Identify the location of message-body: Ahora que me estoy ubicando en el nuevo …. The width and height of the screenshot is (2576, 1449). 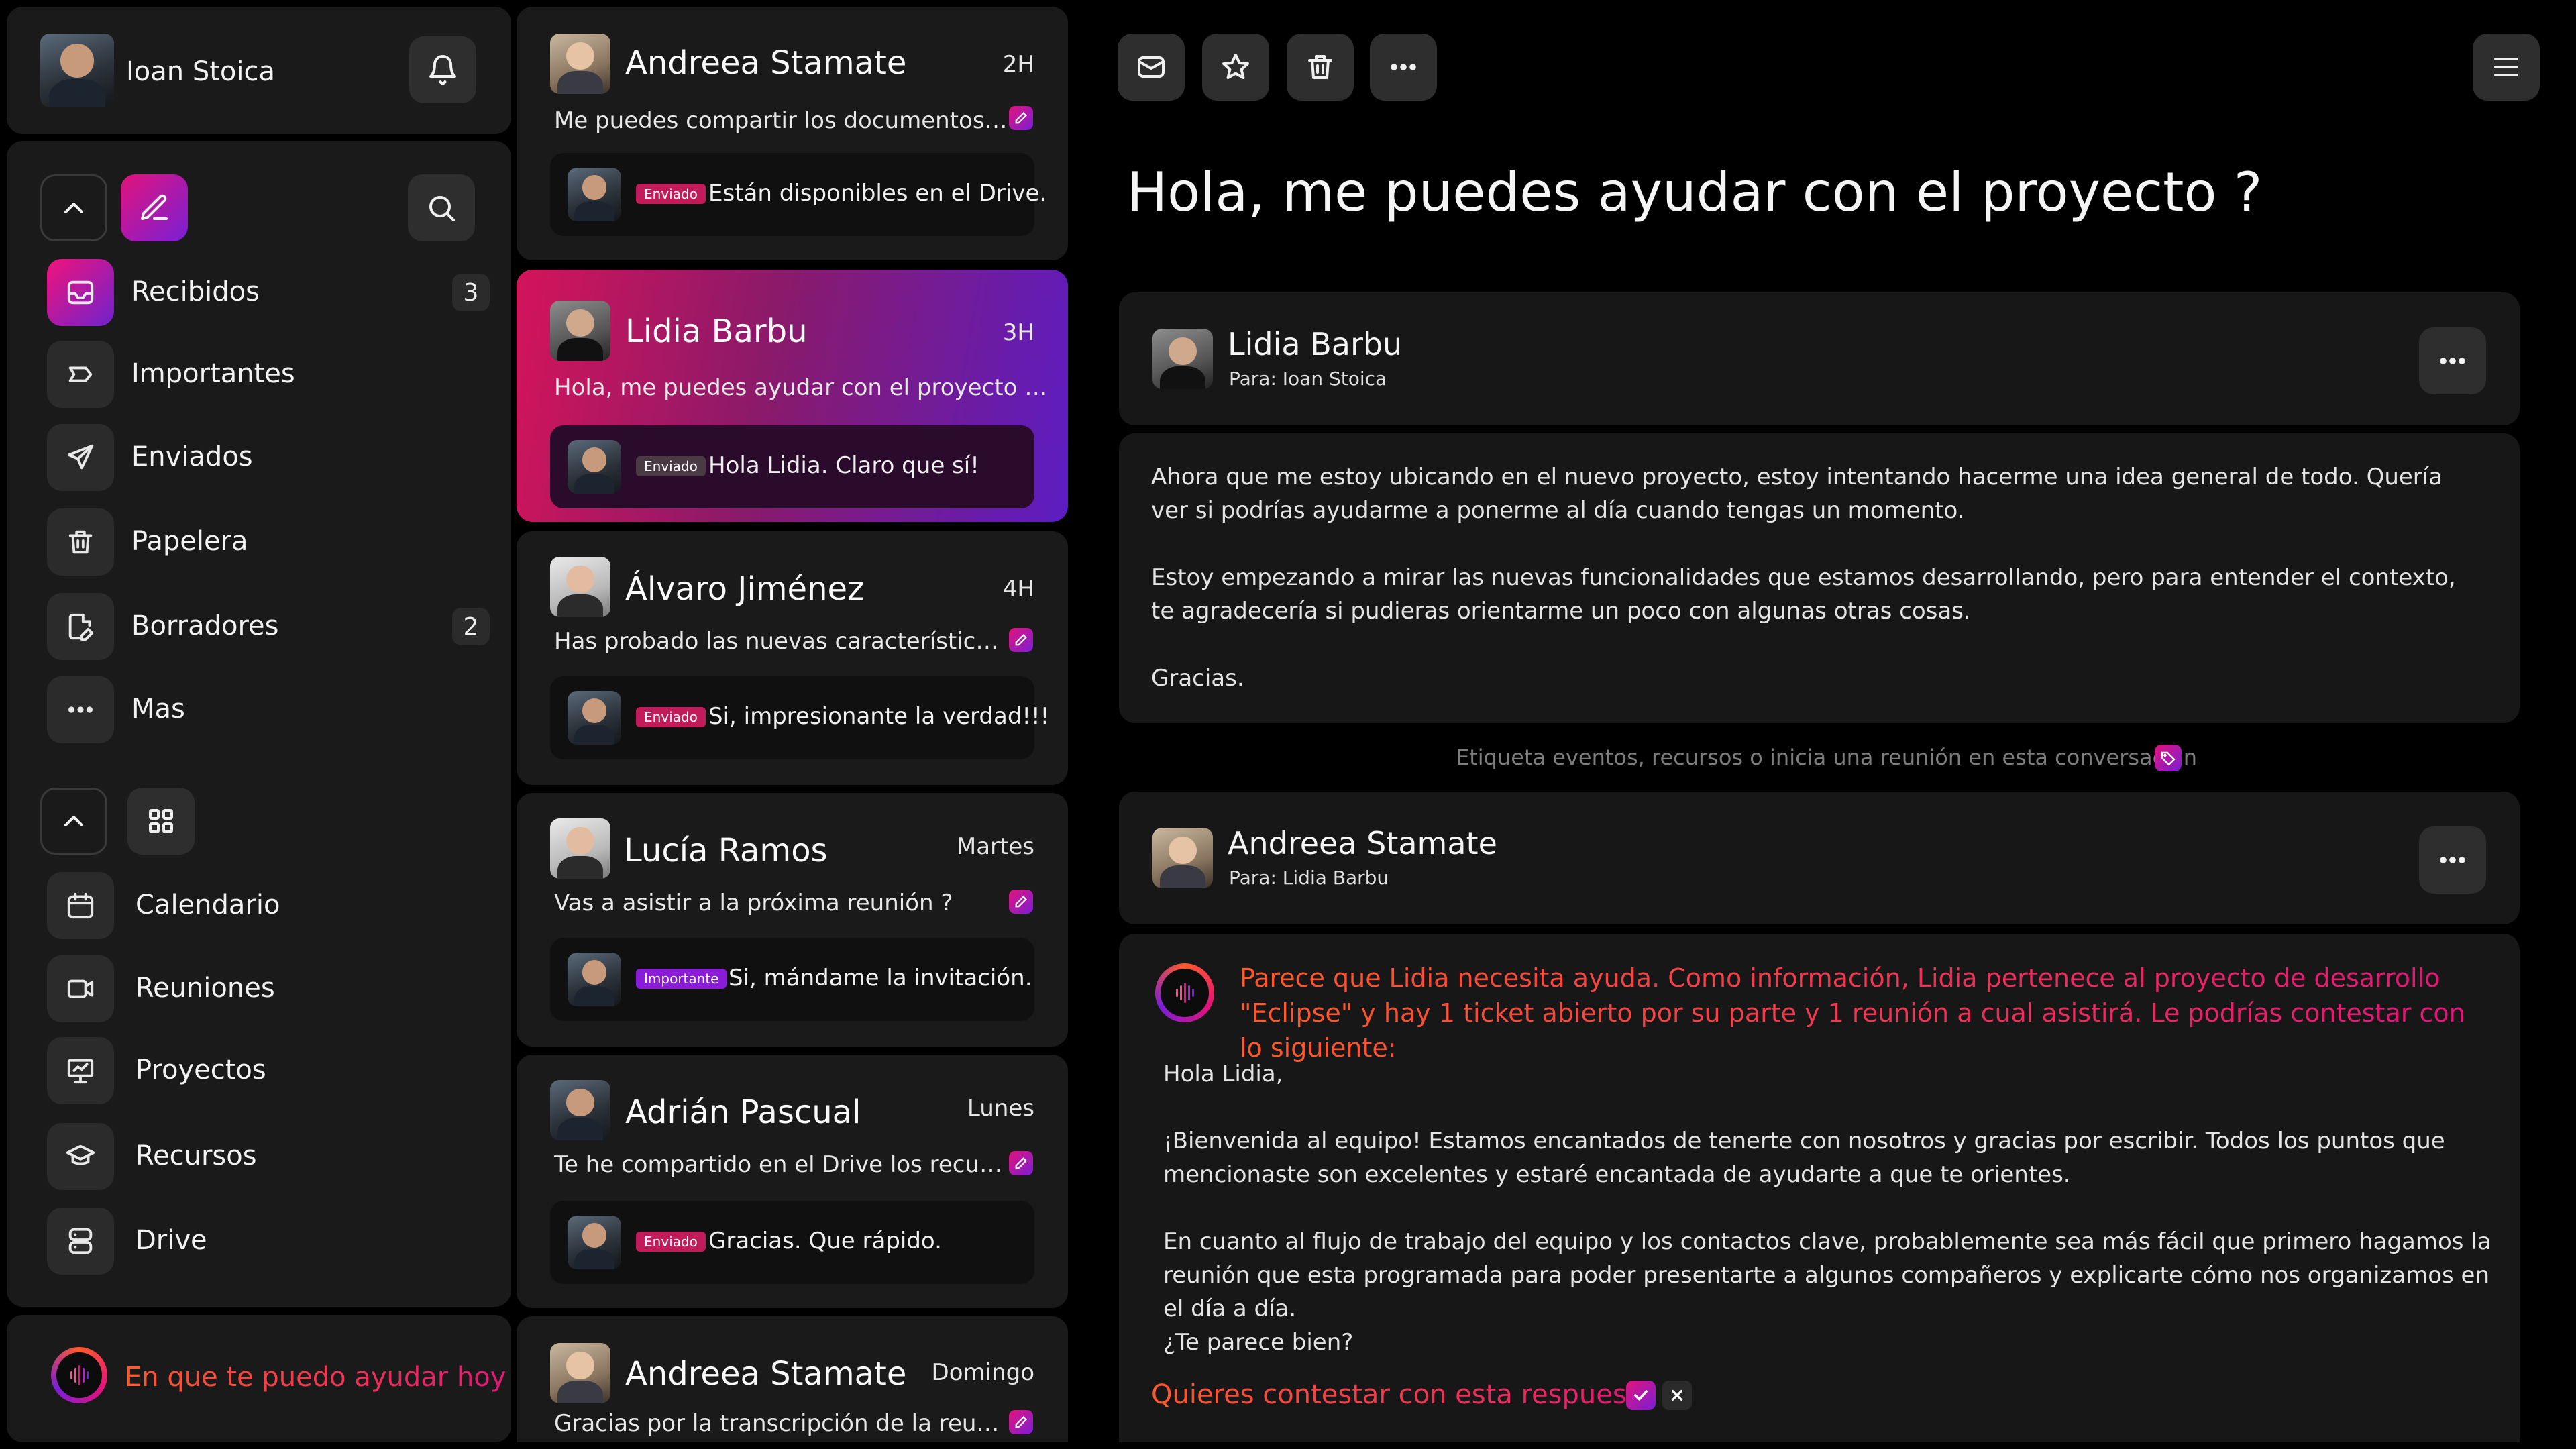
(1819, 578).